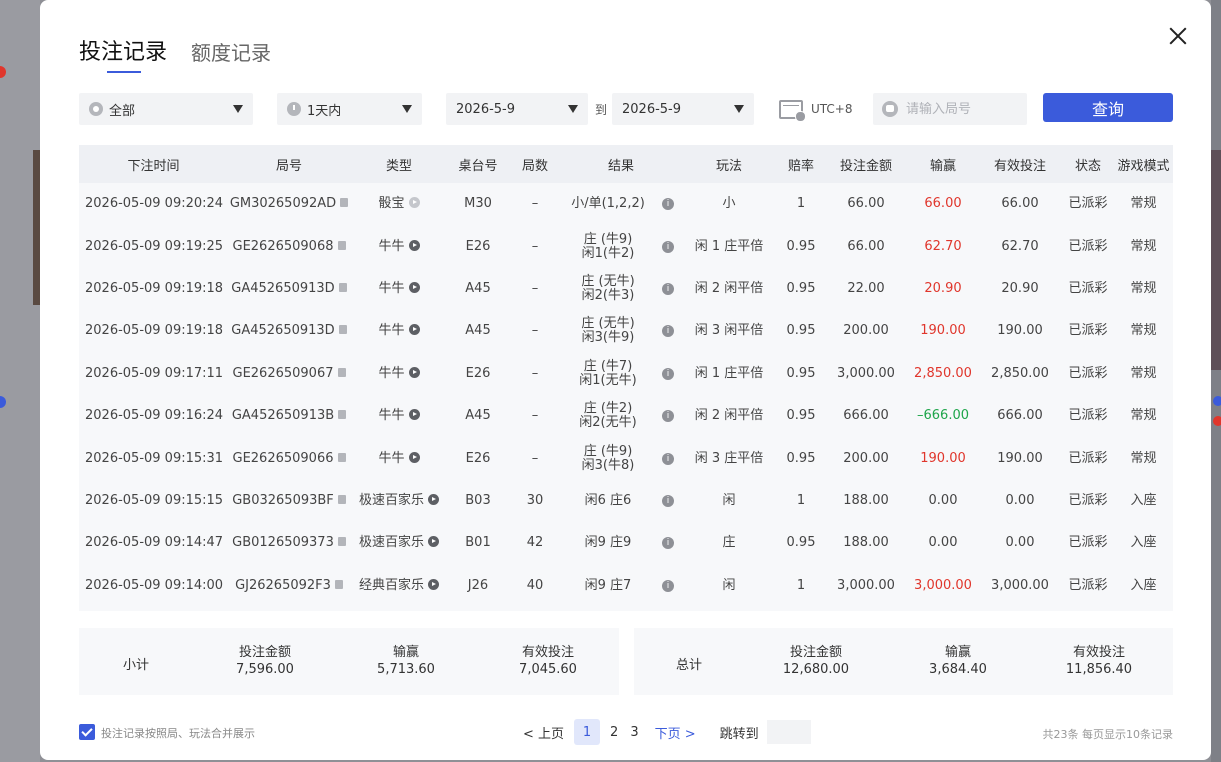 The height and width of the screenshot is (762, 1221). What do you see at coordinates (1020, 458) in the screenshot?
I see `cell-valid: 190.00` at bounding box center [1020, 458].